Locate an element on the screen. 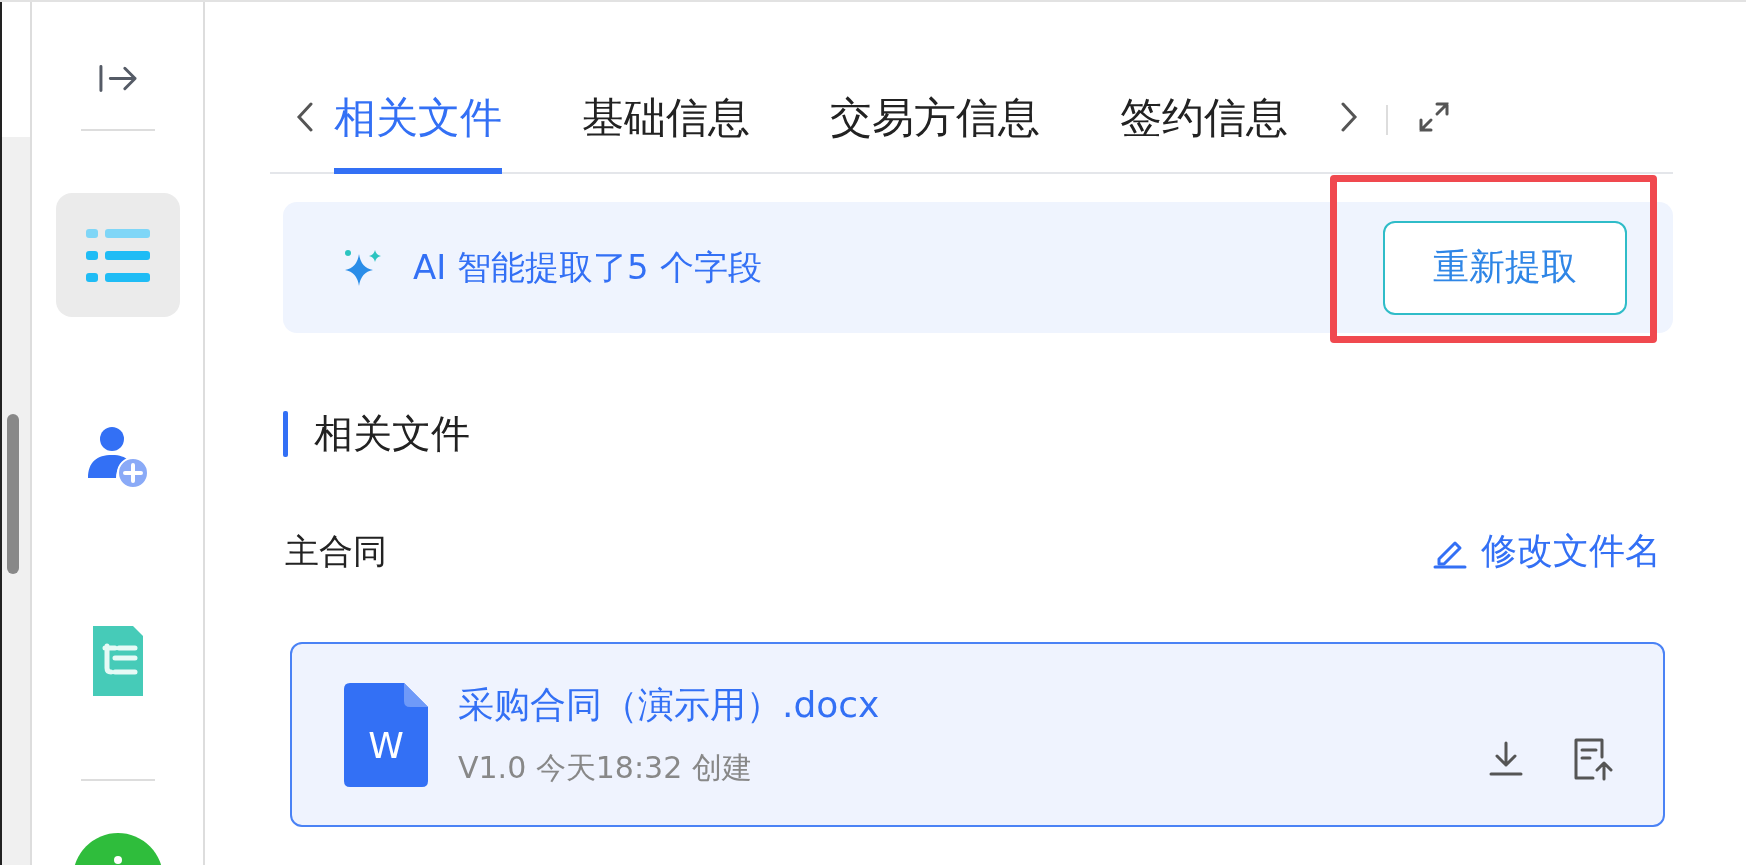  tab: 基础信息 is located at coordinates (666, 132).